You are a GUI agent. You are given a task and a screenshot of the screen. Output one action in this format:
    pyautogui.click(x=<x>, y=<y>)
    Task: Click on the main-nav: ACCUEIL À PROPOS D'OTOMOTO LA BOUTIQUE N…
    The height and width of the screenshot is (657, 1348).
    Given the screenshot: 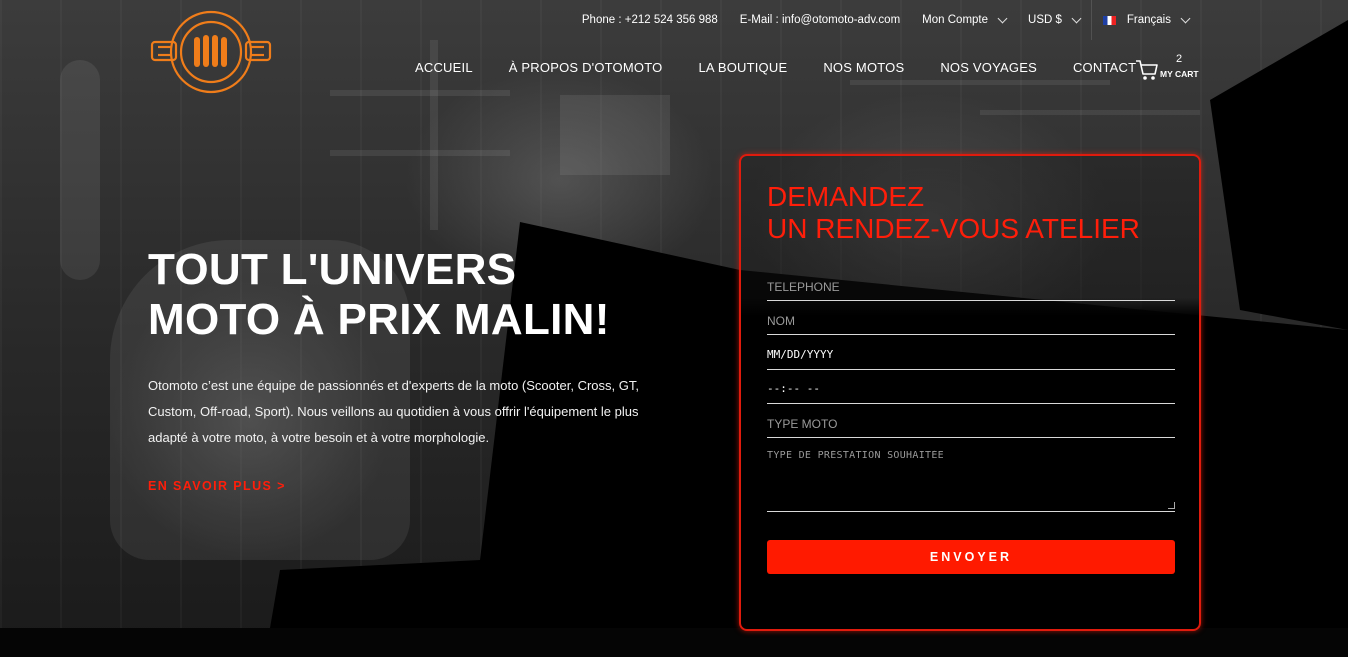 What is the action you would take?
    pyautogui.click(x=775, y=67)
    